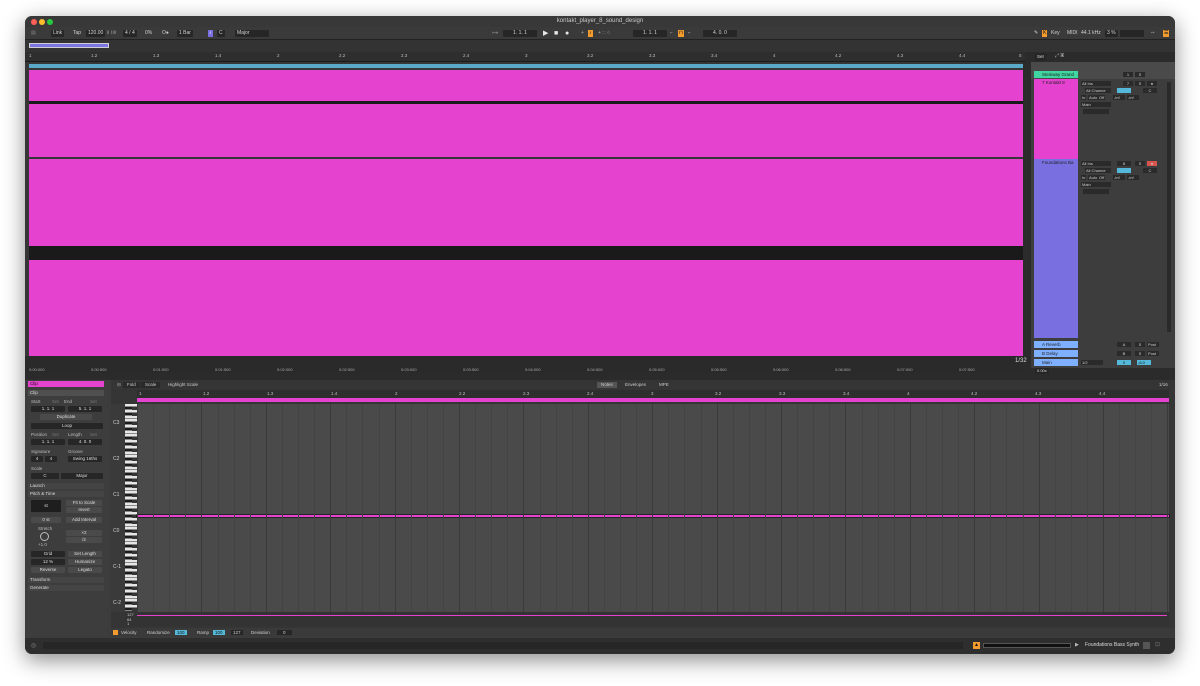 The image size is (1200, 686). What do you see at coordinates (130, 33) in the screenshot?
I see `meter-field: 4 / 4` at bounding box center [130, 33].